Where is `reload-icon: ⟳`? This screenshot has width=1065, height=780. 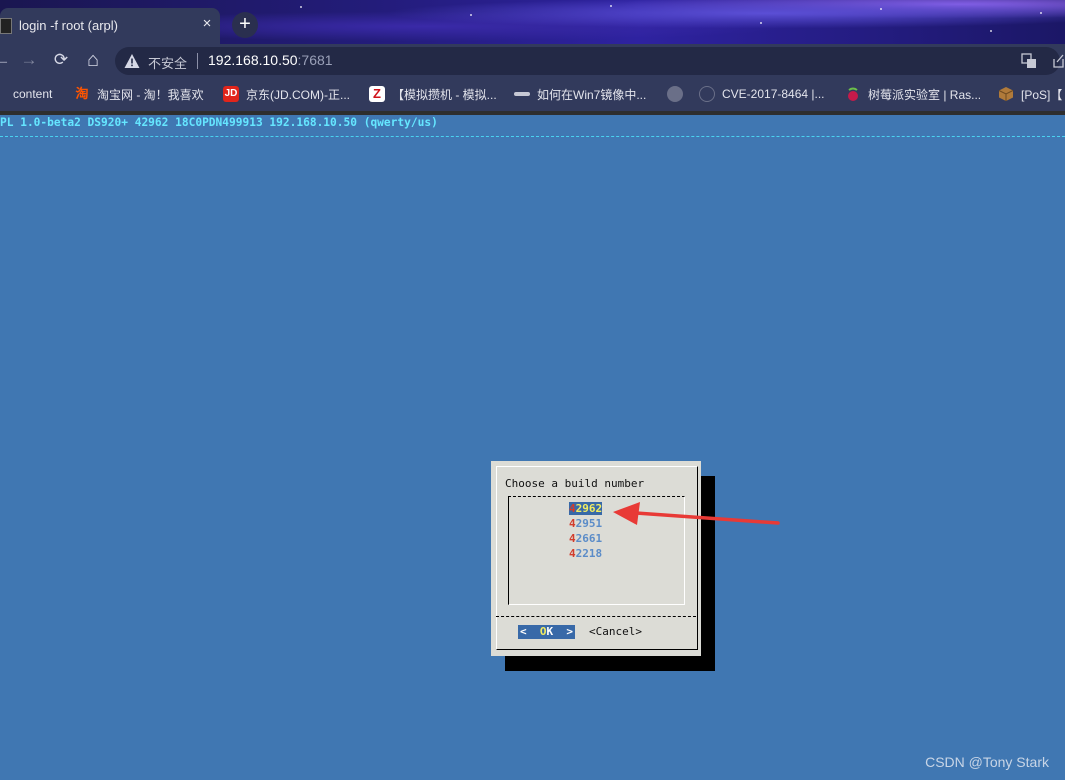
reload-icon: ⟳ is located at coordinates (61, 60).